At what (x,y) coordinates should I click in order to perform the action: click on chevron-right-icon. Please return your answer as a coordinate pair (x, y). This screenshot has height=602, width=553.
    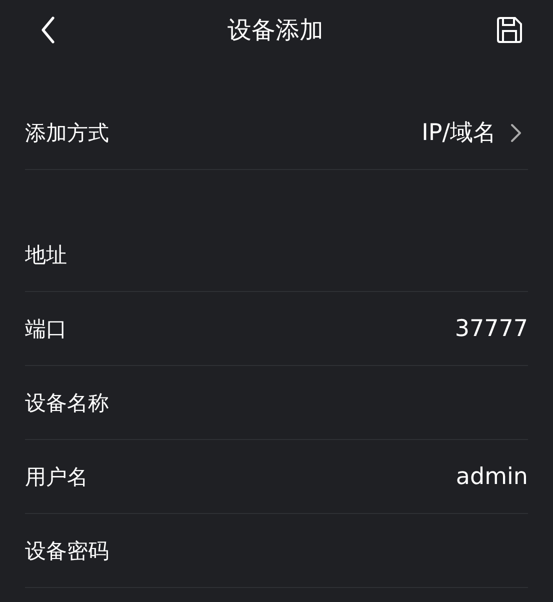
    Looking at the image, I should click on (516, 132).